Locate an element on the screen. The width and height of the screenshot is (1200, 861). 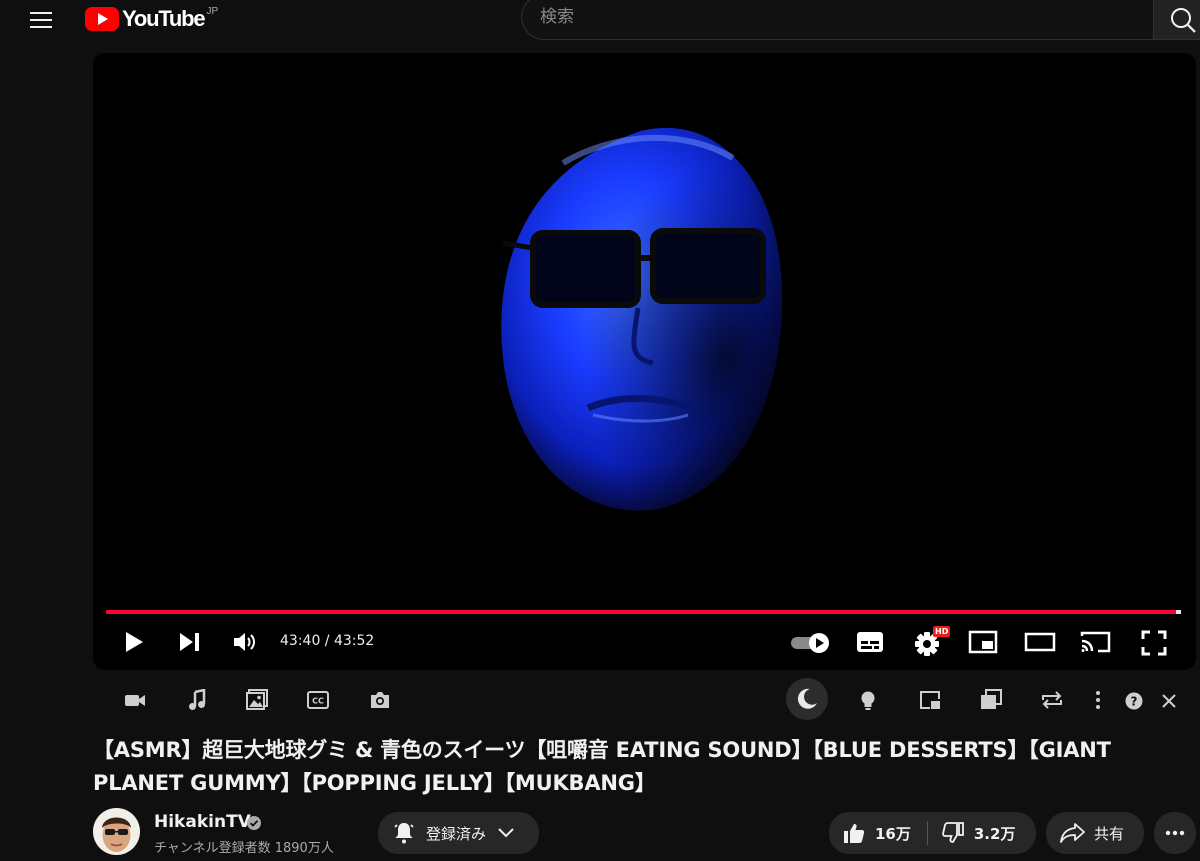
loop-button is located at coordinates (1052, 700).